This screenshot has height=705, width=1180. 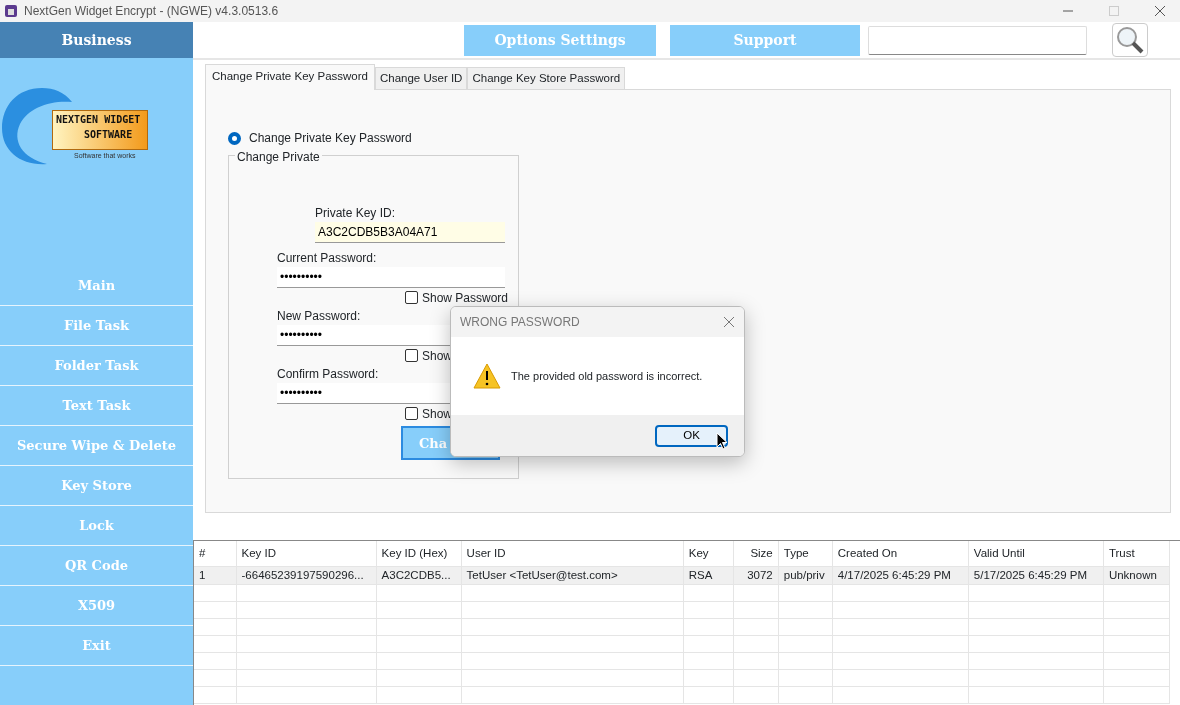 I want to click on column-header: Size, so click(x=756, y=553).